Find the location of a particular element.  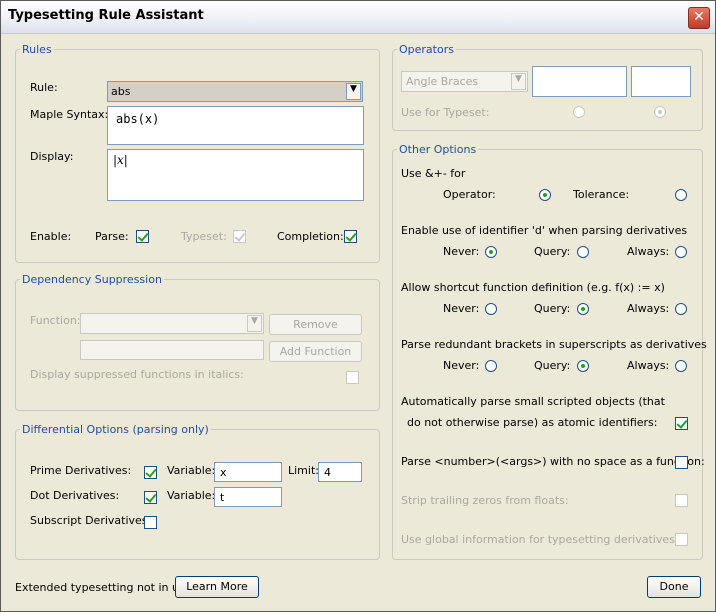

identifier-d-never-label: Never: is located at coordinates (461, 251).